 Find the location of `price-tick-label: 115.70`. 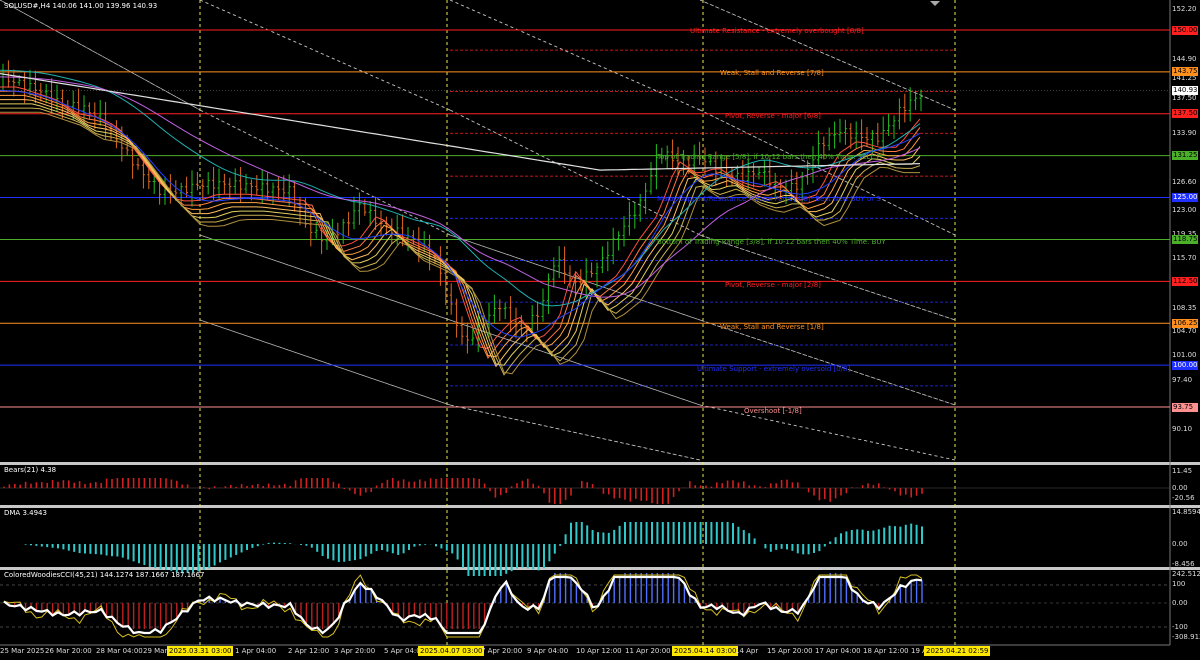

price-tick-label: 115.70 is located at coordinates (1184, 258).